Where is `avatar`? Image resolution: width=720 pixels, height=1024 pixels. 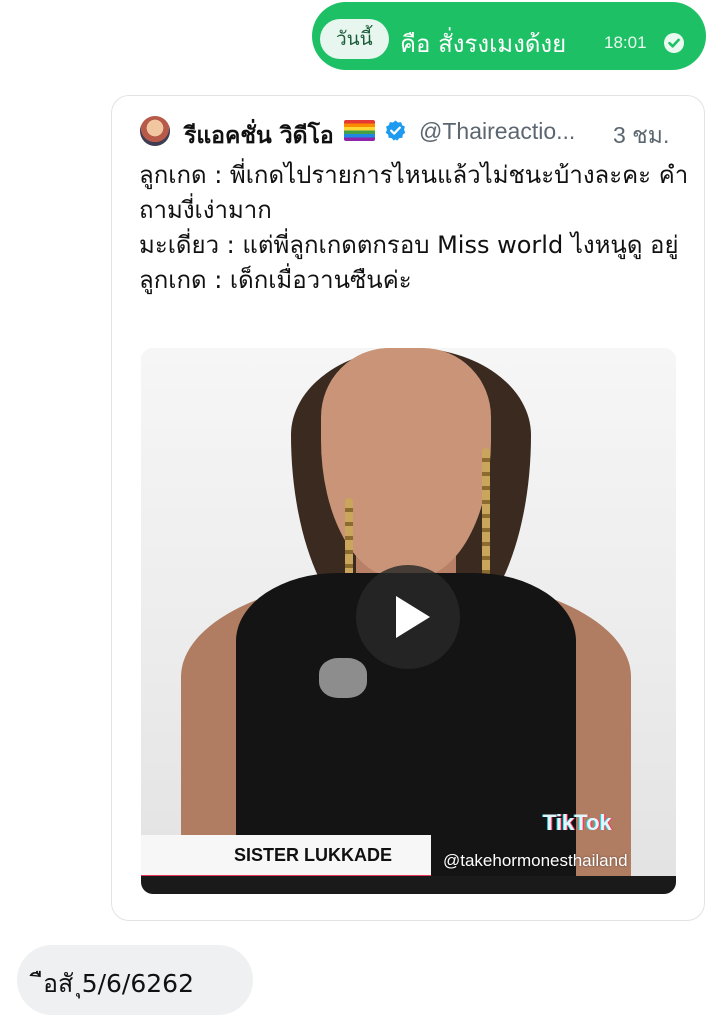
avatar is located at coordinates (155, 131).